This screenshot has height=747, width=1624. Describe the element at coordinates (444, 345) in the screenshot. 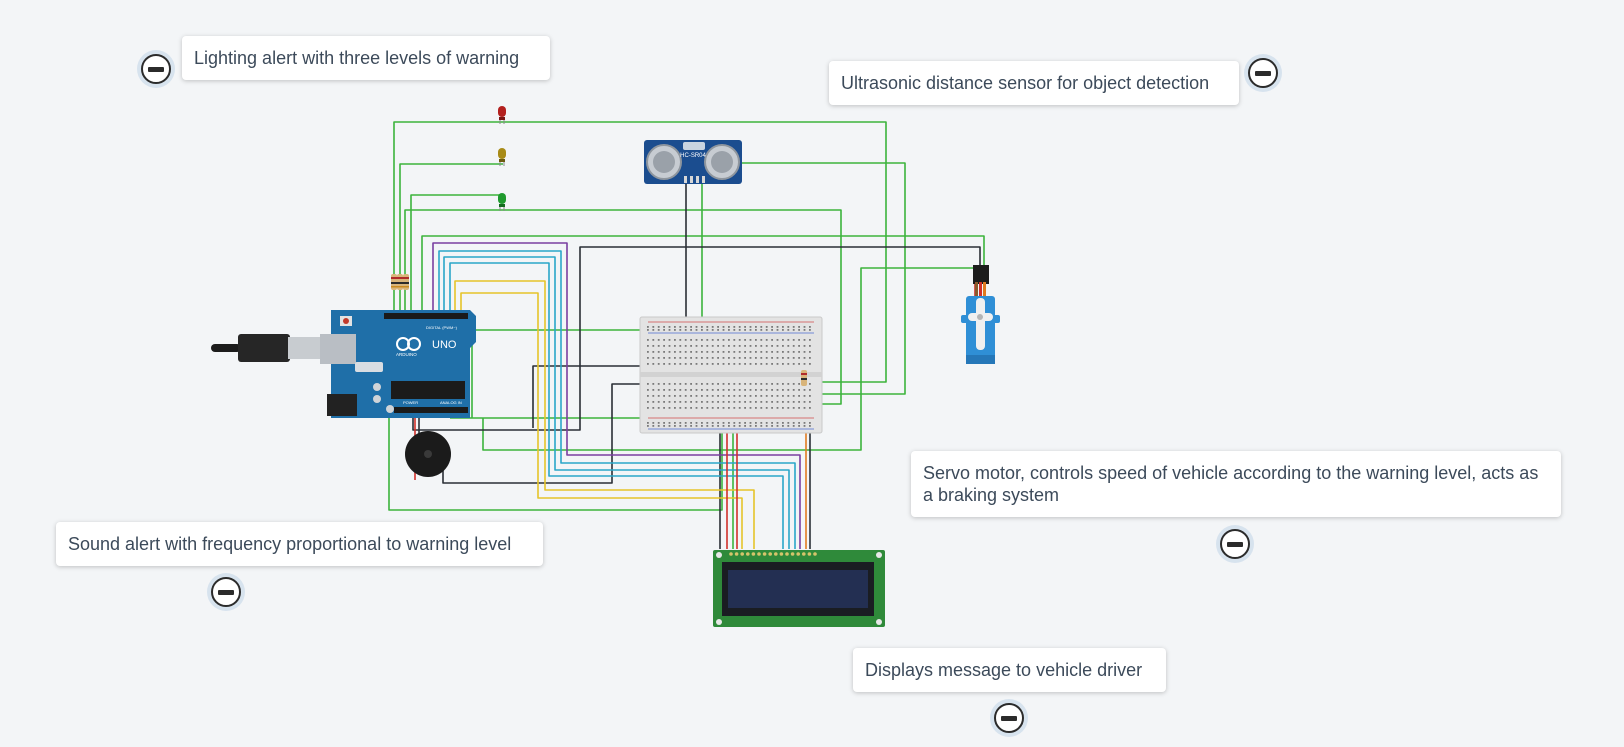

I see `arduino-label: UNO` at that location.